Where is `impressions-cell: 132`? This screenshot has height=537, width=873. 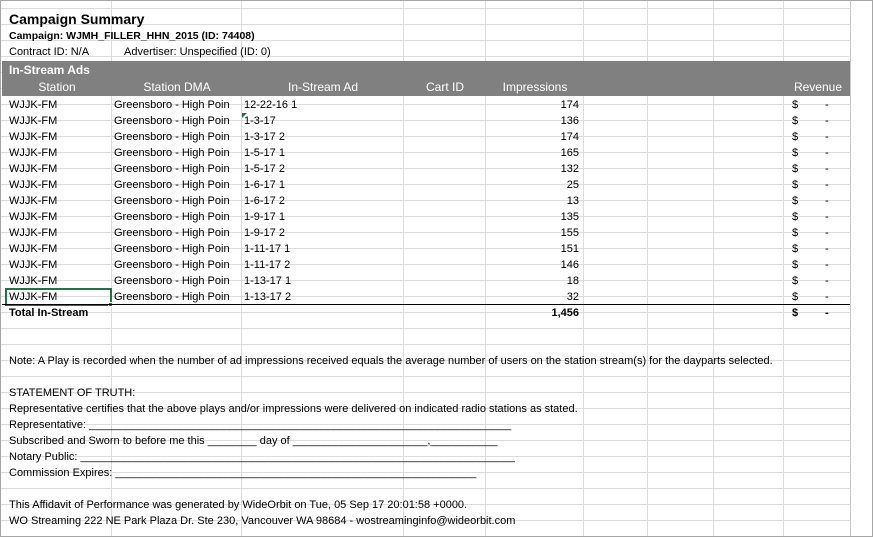 impressions-cell: 132 is located at coordinates (532, 169).